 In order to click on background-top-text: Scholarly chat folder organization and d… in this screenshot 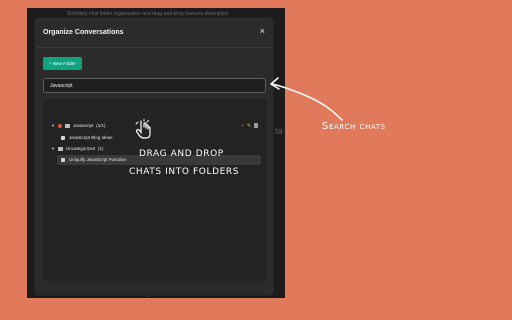, I will do `click(148, 14)`.